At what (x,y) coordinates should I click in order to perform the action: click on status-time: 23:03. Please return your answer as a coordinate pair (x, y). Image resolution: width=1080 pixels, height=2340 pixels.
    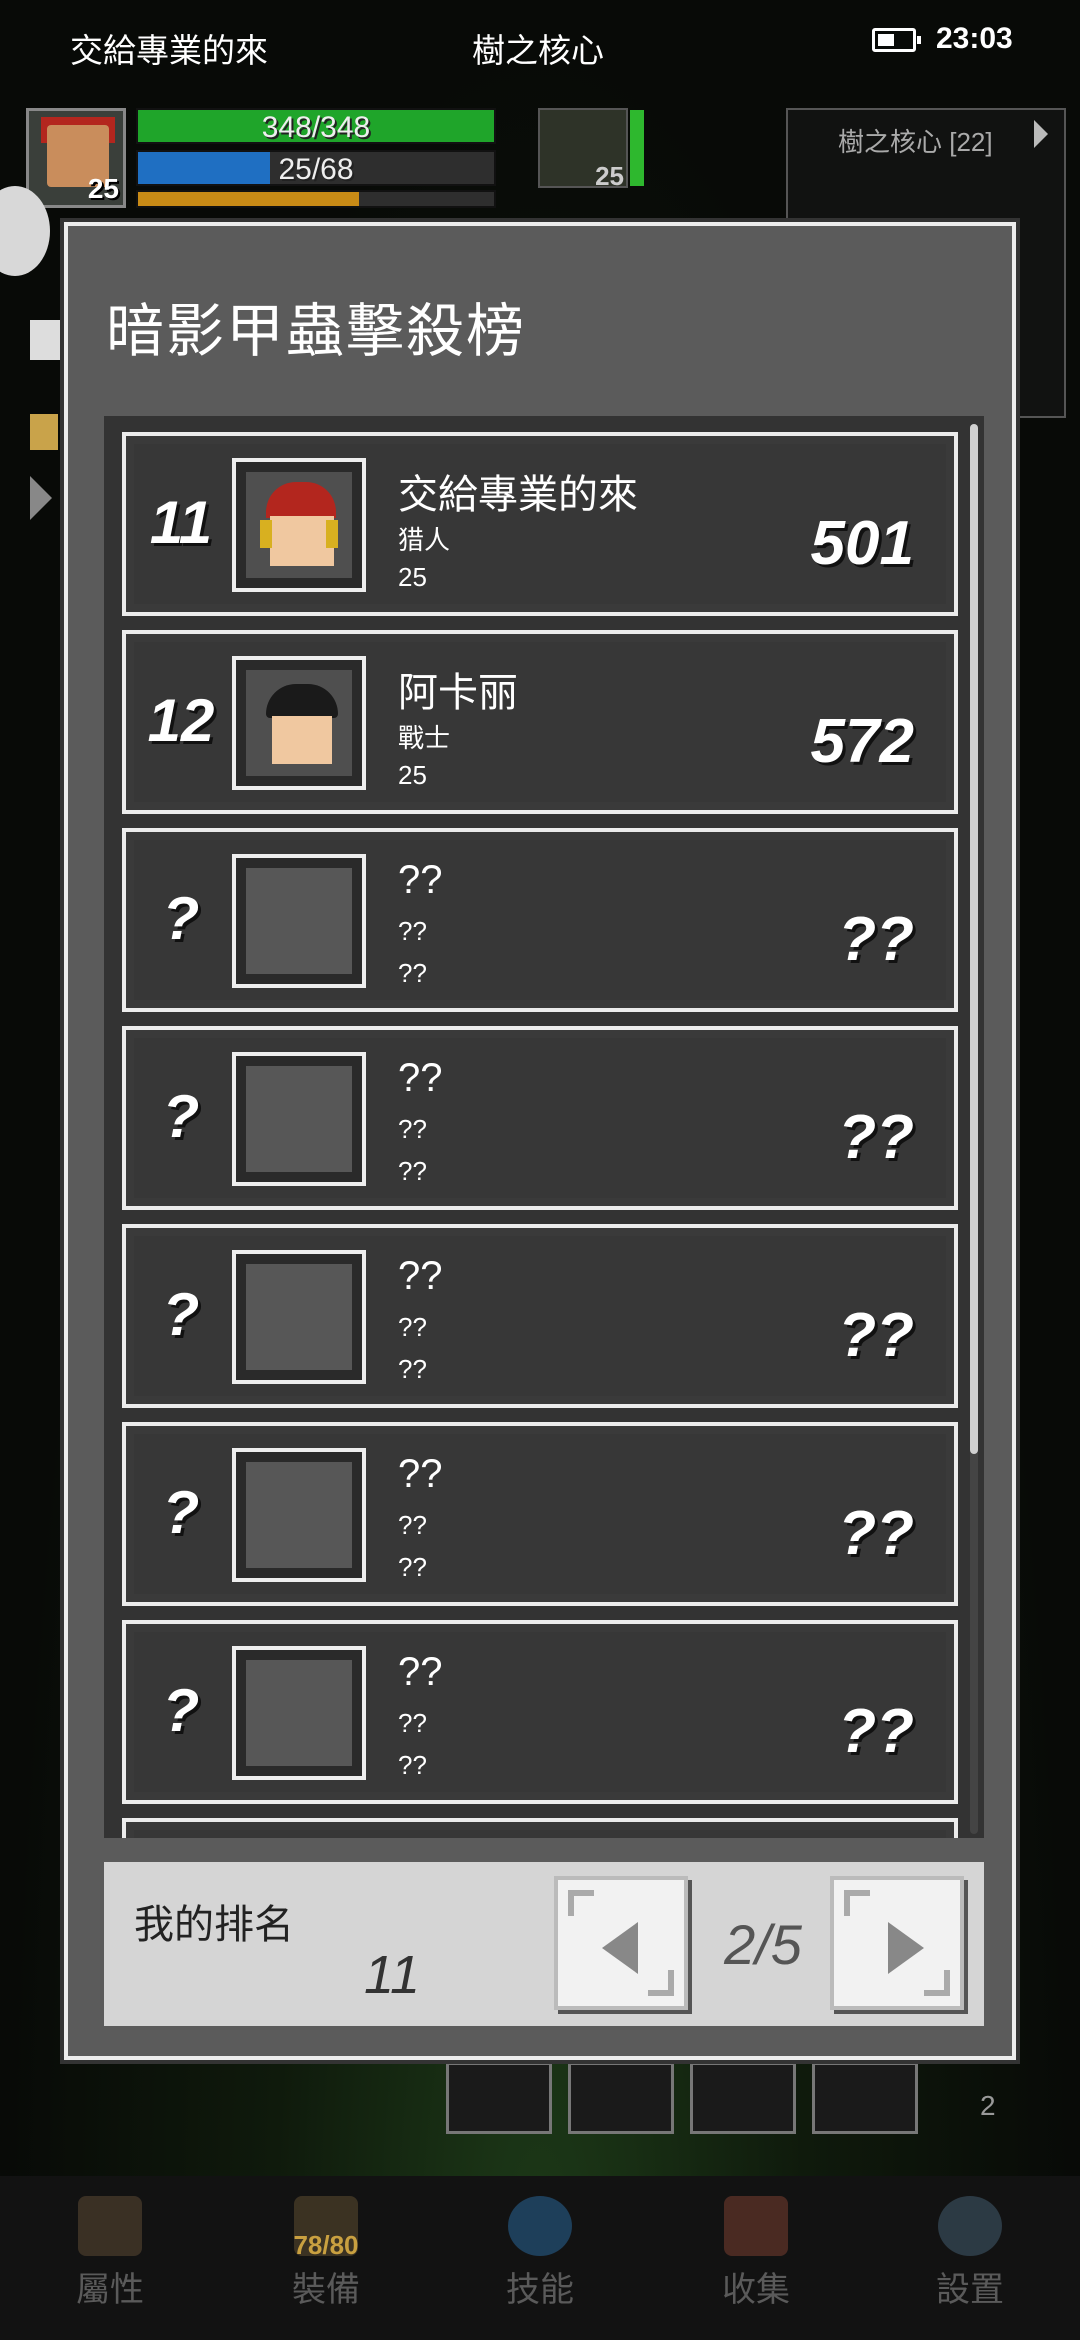
    Looking at the image, I should click on (974, 38).